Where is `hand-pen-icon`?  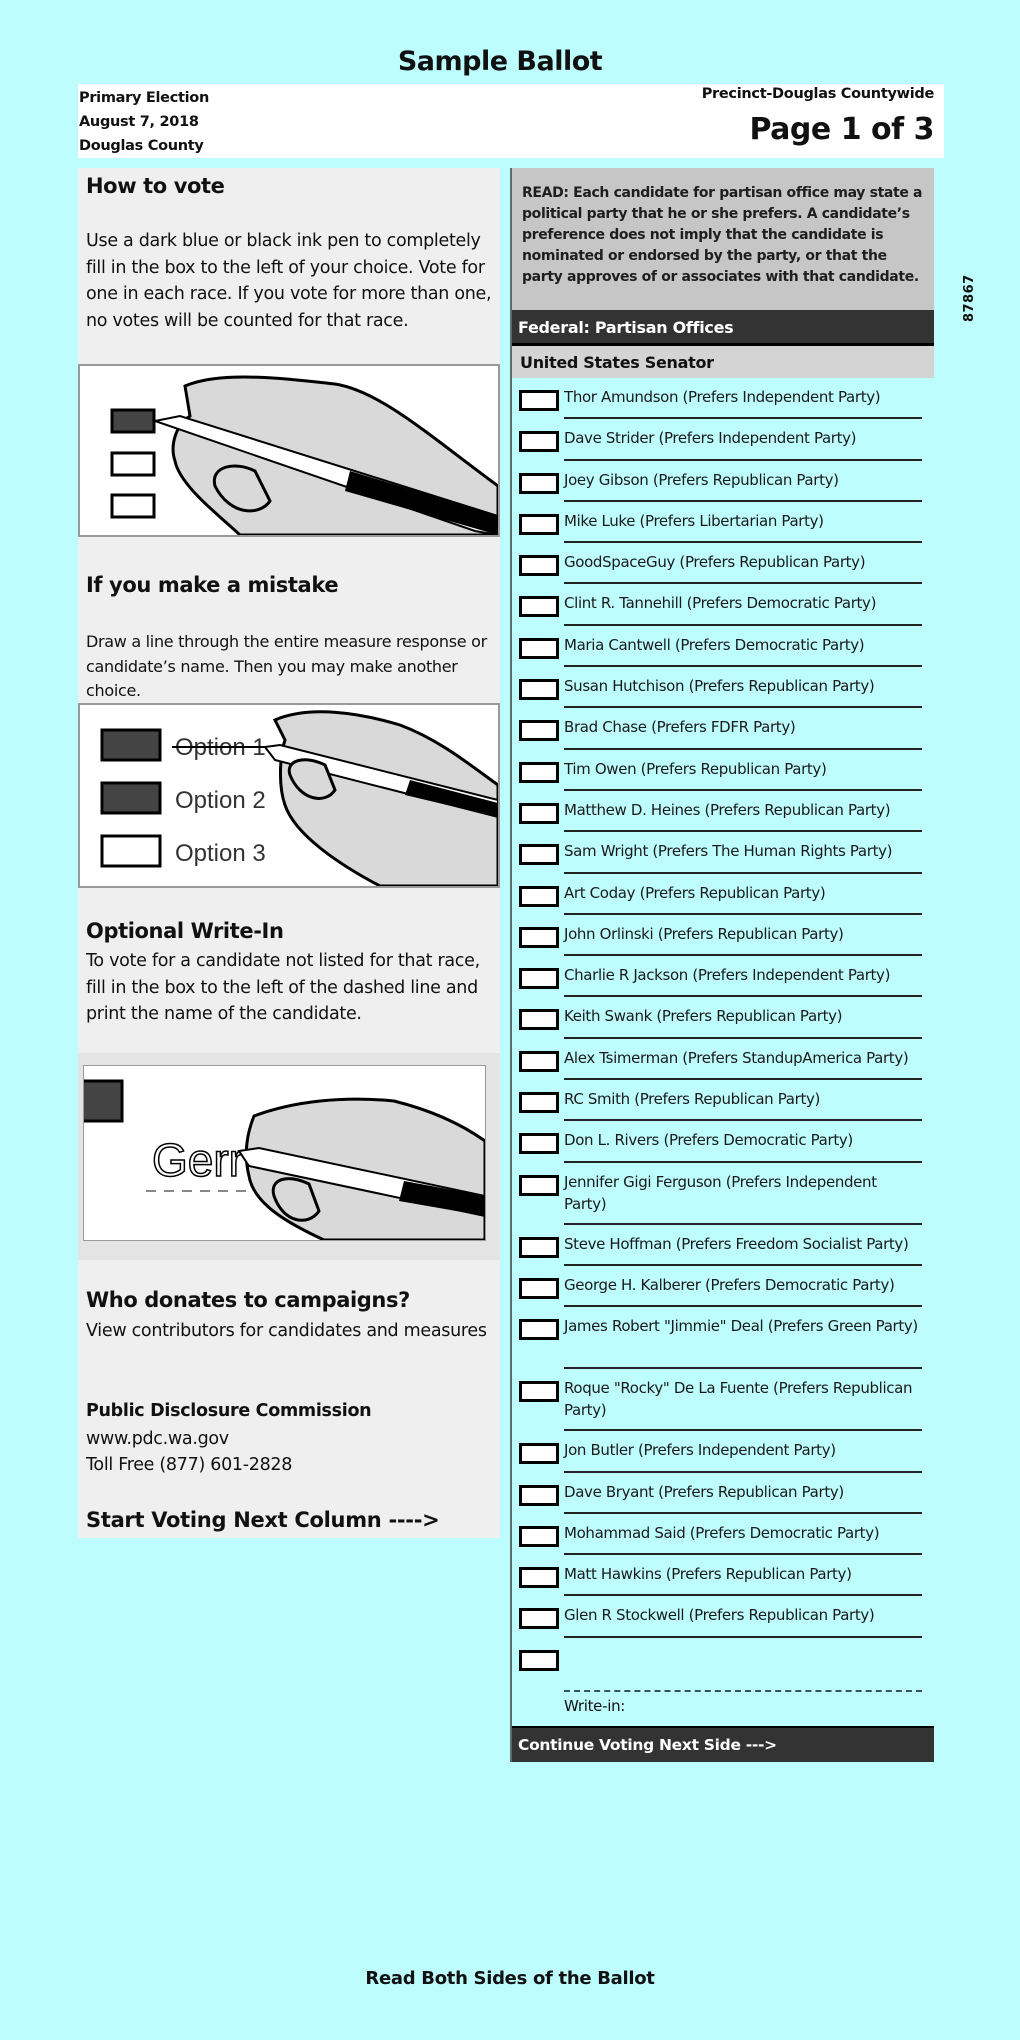
hand-pen-icon is located at coordinates (304, 455).